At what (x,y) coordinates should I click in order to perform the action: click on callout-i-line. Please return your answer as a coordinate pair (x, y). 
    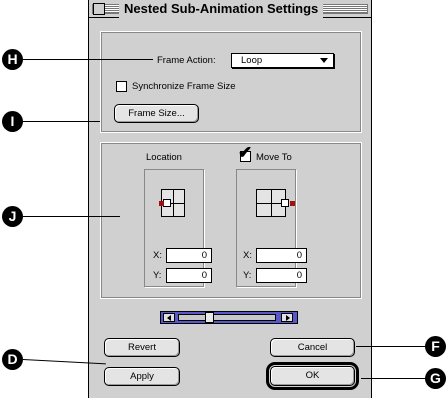
    Looking at the image, I should click on (61, 121).